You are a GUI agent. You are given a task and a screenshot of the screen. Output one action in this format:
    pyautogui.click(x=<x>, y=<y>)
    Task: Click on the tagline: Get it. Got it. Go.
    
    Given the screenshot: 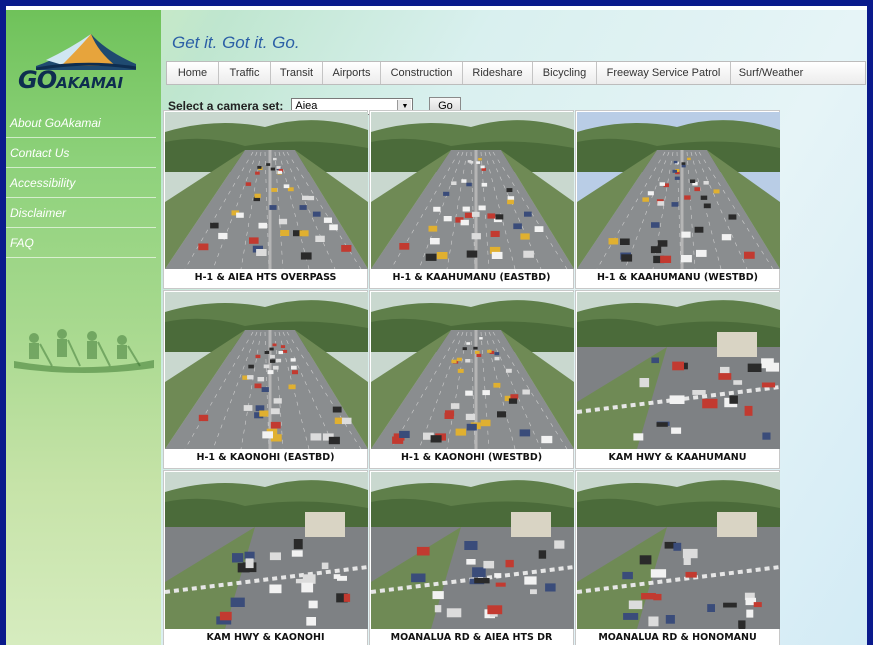 What is the action you would take?
    pyautogui.click(x=236, y=42)
    